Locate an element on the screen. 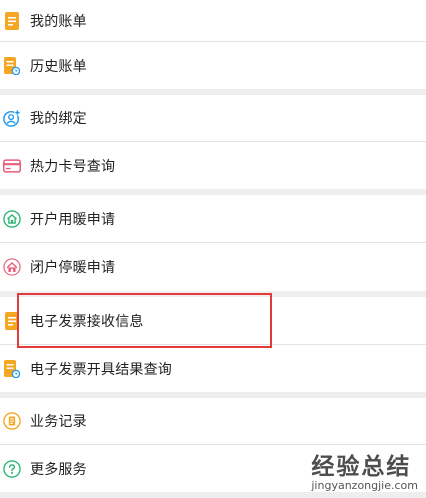 Image resolution: width=426 pixels, height=498 pixels. menu-item-label: 我的账单 is located at coordinates (58, 21).